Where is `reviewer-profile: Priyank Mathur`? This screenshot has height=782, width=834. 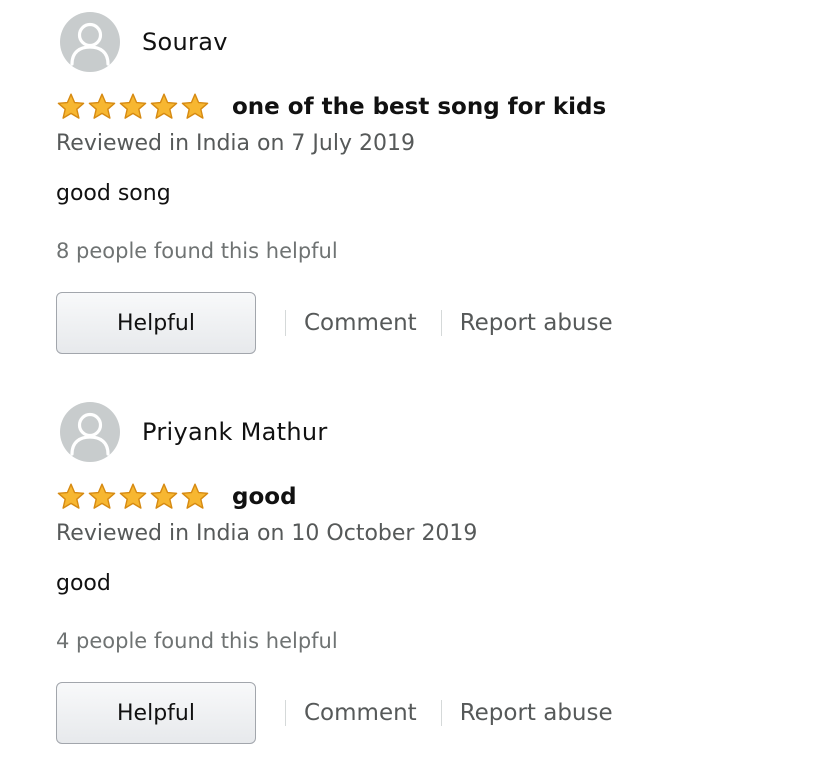 reviewer-profile: Priyank Mathur is located at coordinates (194, 432).